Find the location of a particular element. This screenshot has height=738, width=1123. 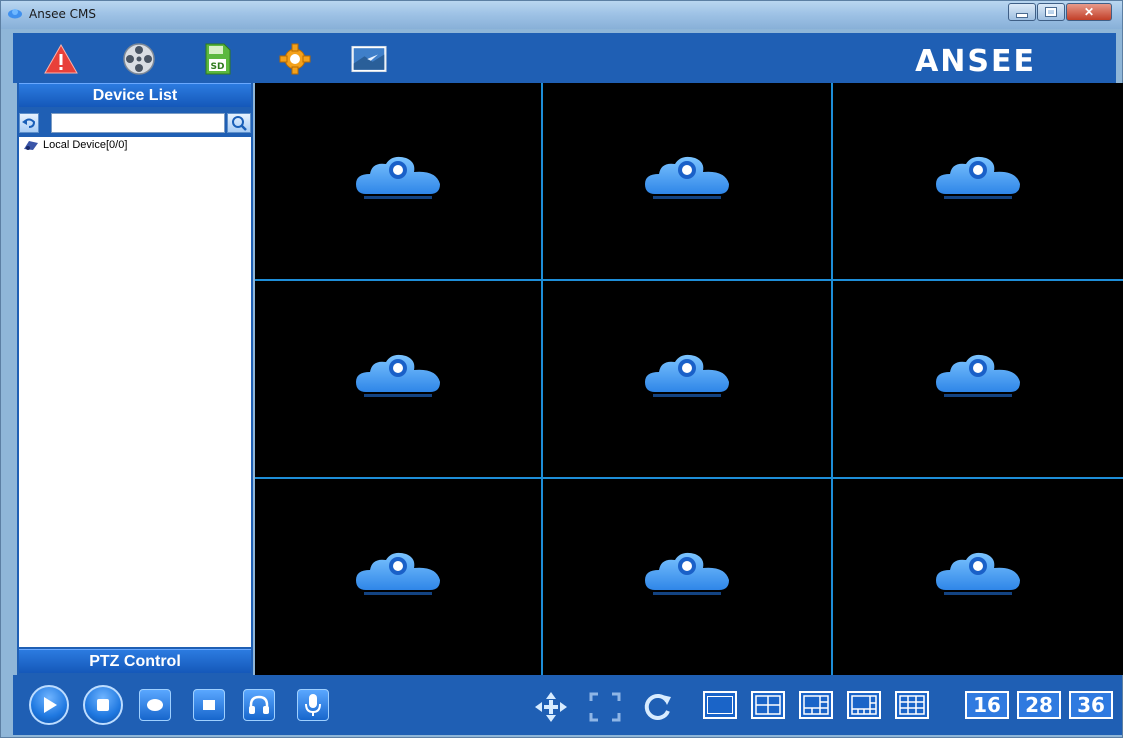

tree-item-local-device: Local Device[0/0] is located at coordinates (75, 145).